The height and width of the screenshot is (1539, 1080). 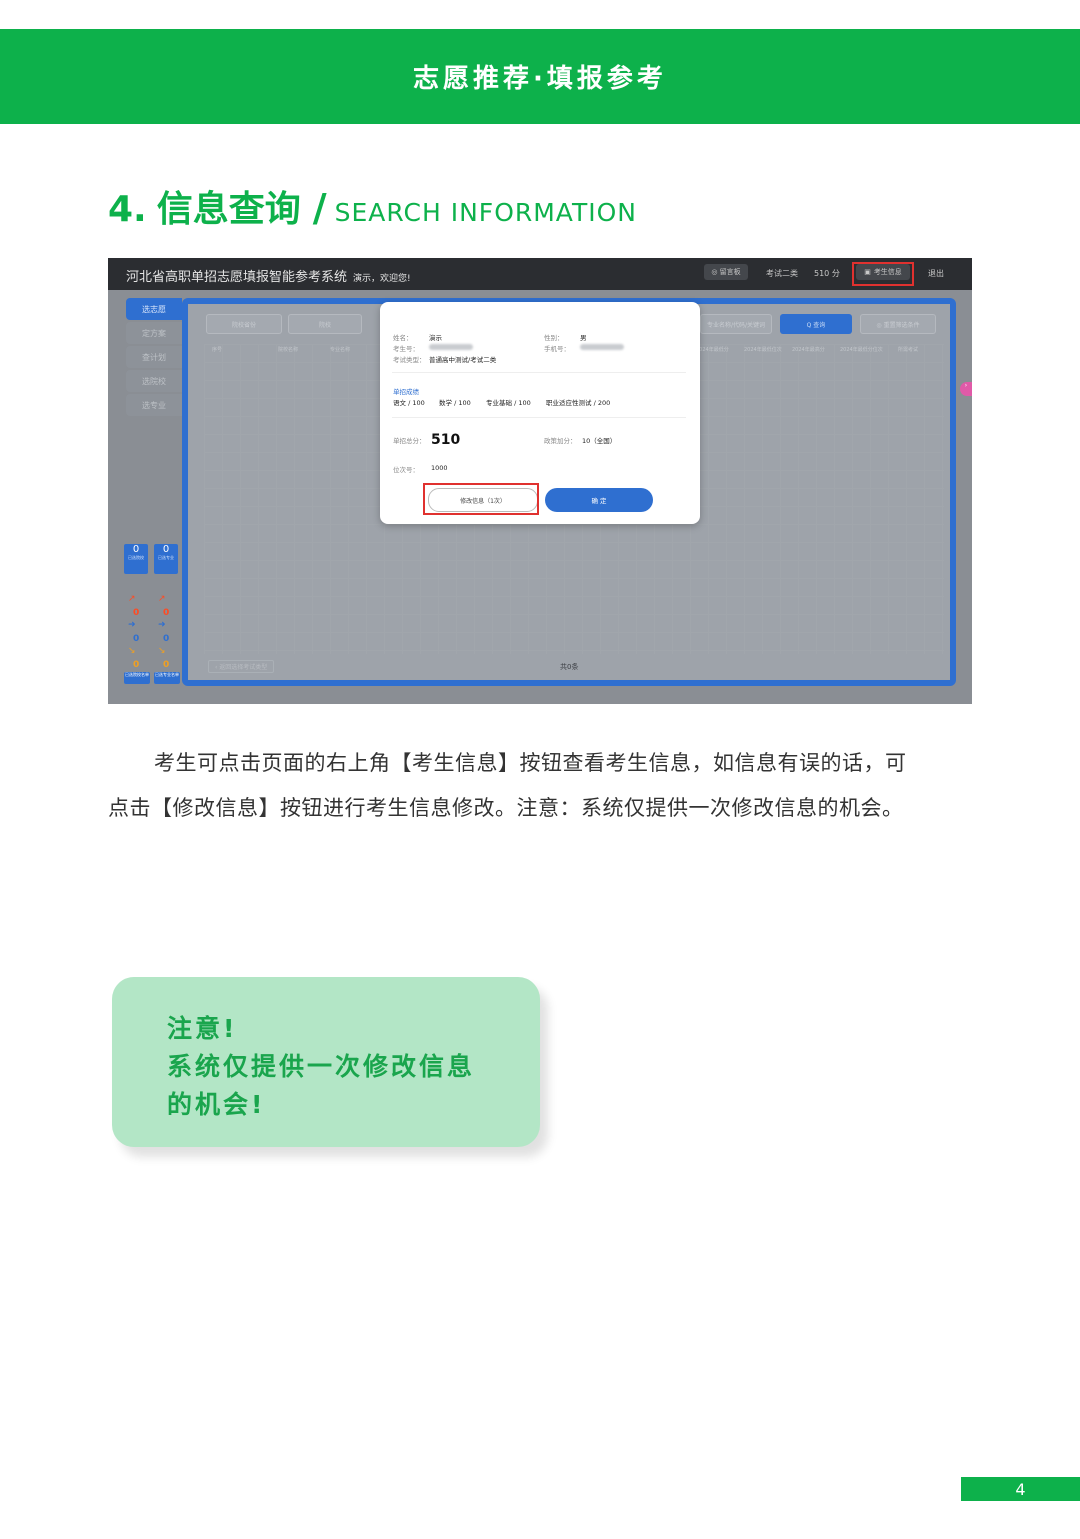 I want to click on selected-schools-list-button: 已选院校名单, so click(x=137, y=678).